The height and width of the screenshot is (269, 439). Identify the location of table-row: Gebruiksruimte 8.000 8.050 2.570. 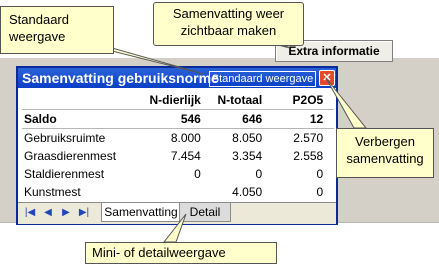
(178, 138).